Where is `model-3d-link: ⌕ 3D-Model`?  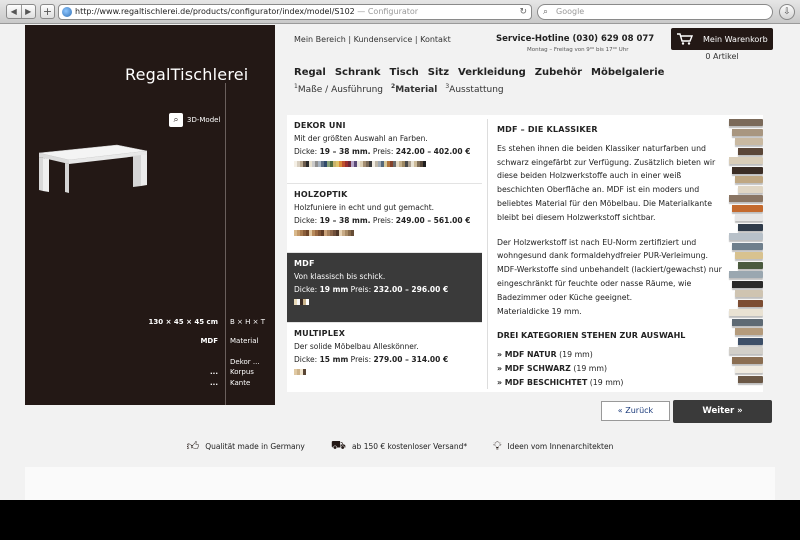 model-3d-link: ⌕ 3D-Model is located at coordinates (194, 120).